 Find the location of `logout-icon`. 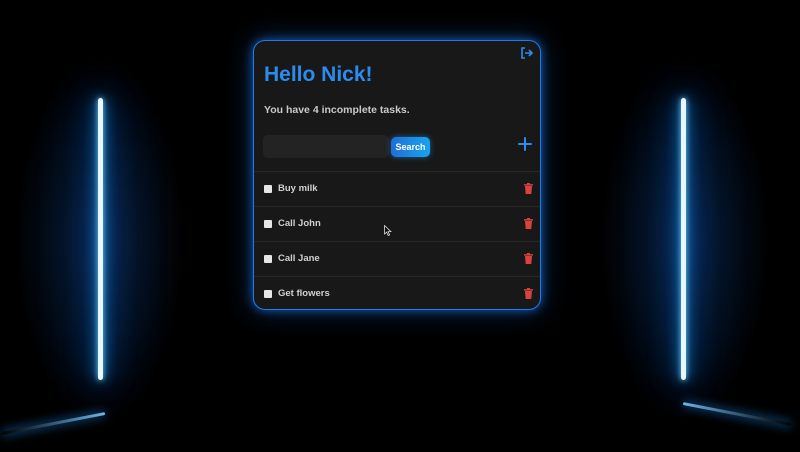

logout-icon is located at coordinates (527, 53).